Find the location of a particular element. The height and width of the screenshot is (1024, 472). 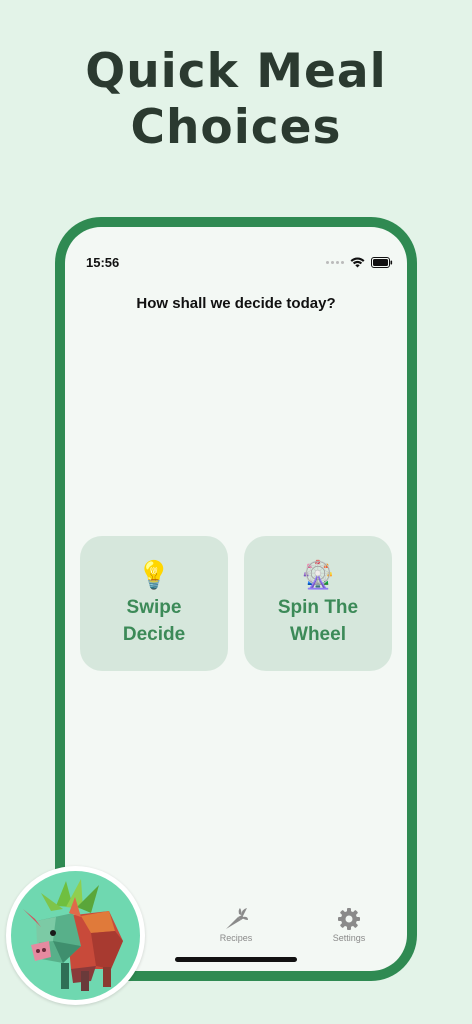

wifi-icon is located at coordinates (357, 262).